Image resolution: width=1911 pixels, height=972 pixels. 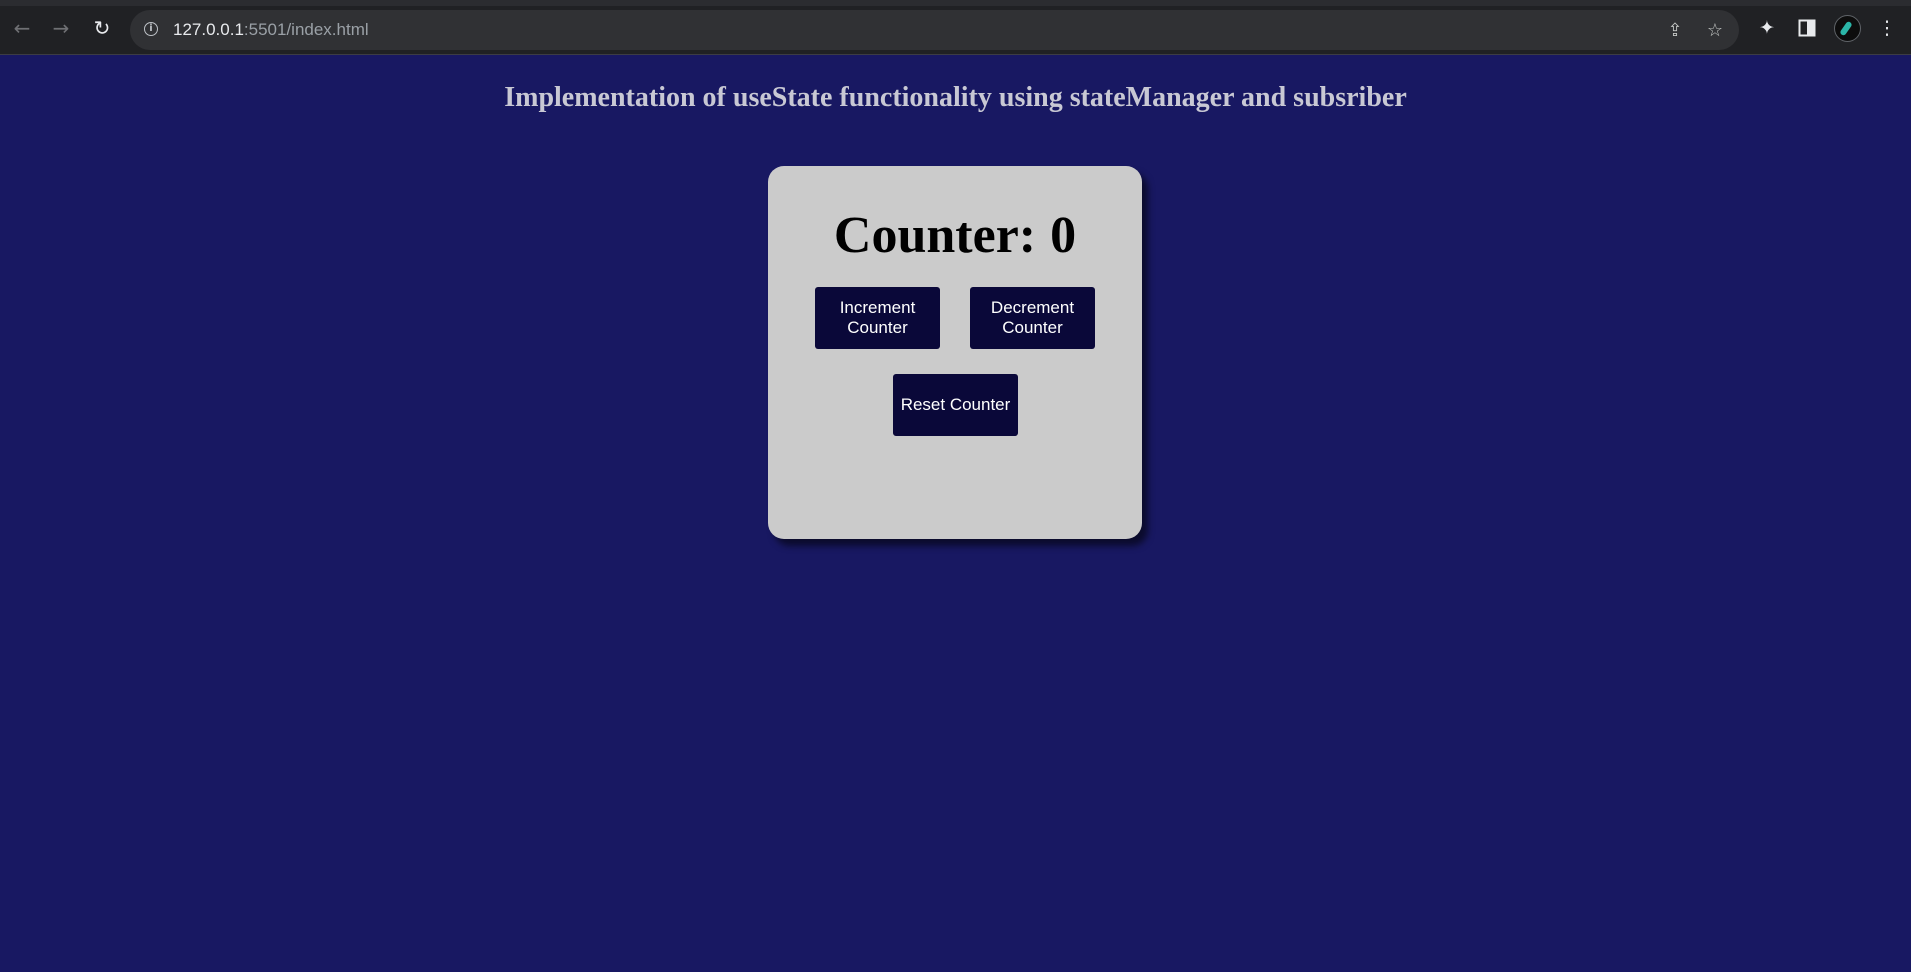 I want to click on feather-icon, so click(x=1846, y=28).